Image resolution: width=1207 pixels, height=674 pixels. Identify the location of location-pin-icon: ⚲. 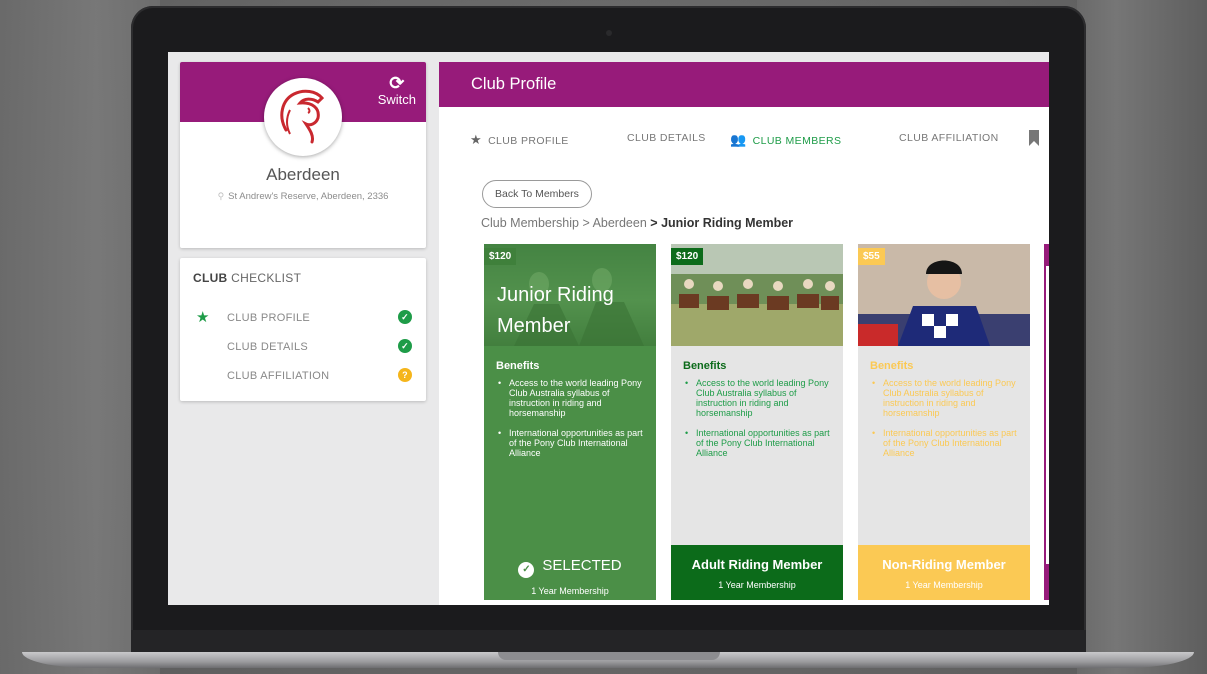
(221, 196).